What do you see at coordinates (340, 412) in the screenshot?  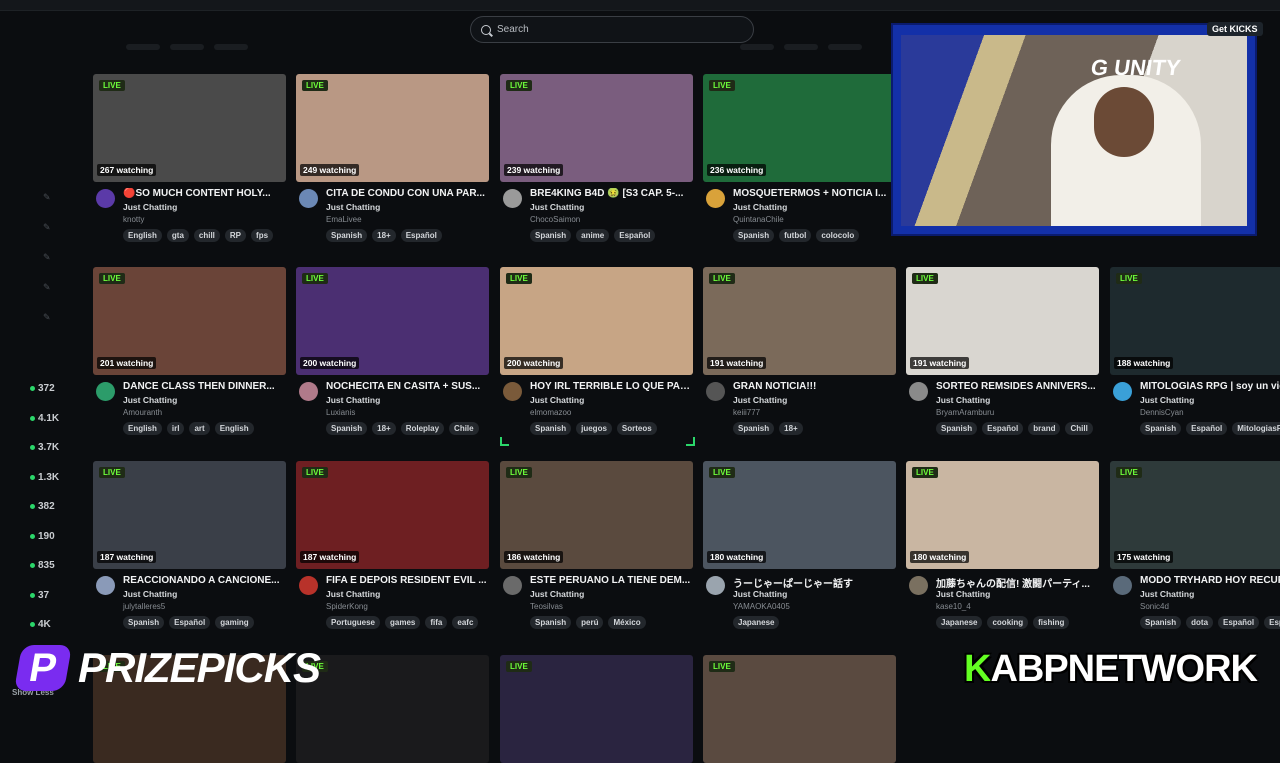 I see `channel-name: Luxianis` at bounding box center [340, 412].